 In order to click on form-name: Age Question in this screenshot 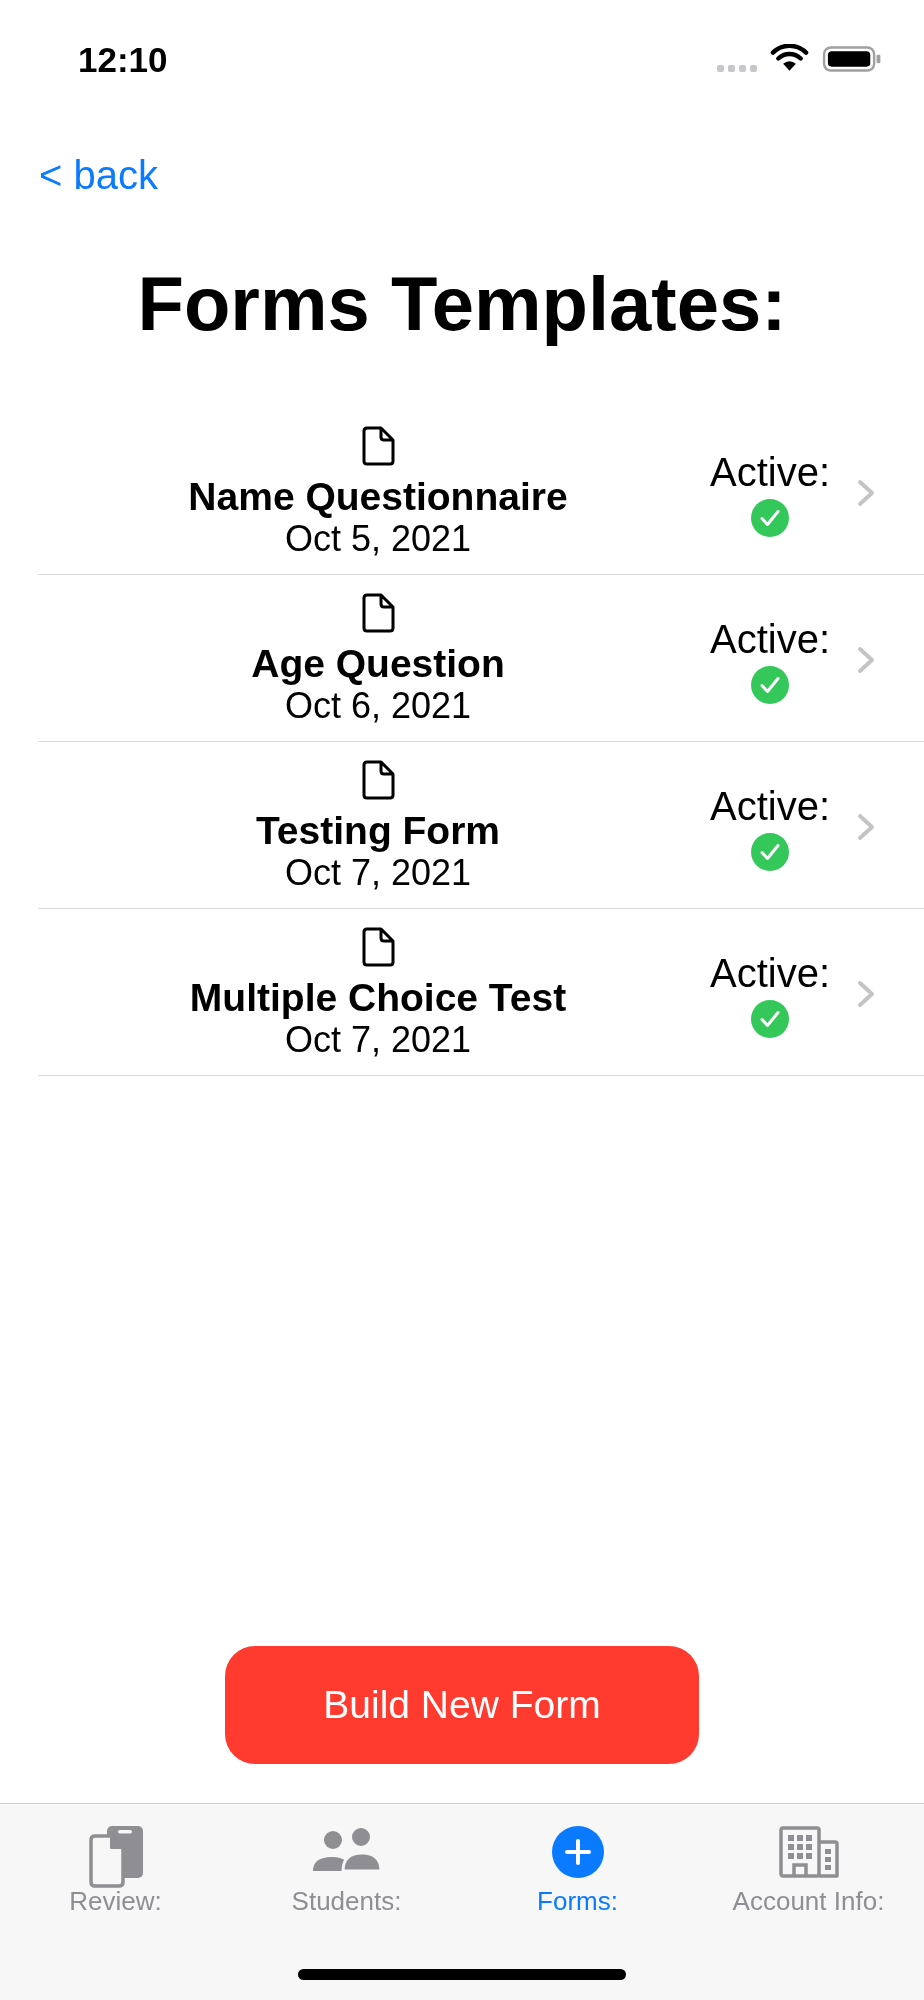, I will do `click(378, 664)`.